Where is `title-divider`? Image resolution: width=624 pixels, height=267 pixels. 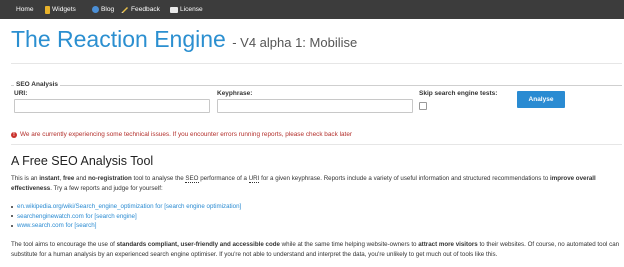
title-divider is located at coordinates (316, 63).